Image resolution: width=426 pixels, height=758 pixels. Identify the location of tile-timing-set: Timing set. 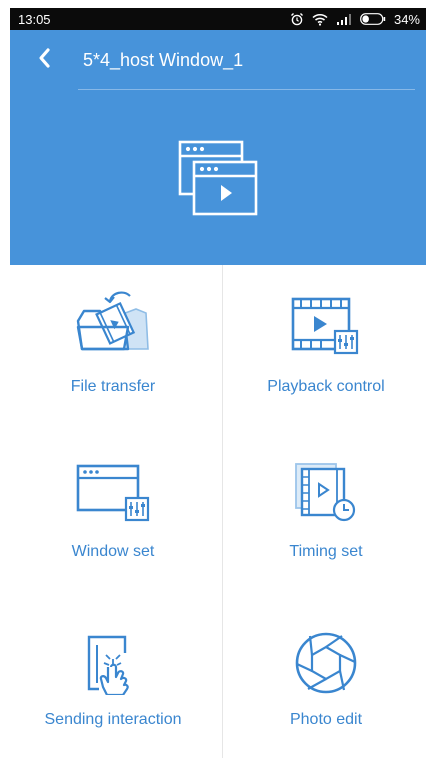
(324, 512).